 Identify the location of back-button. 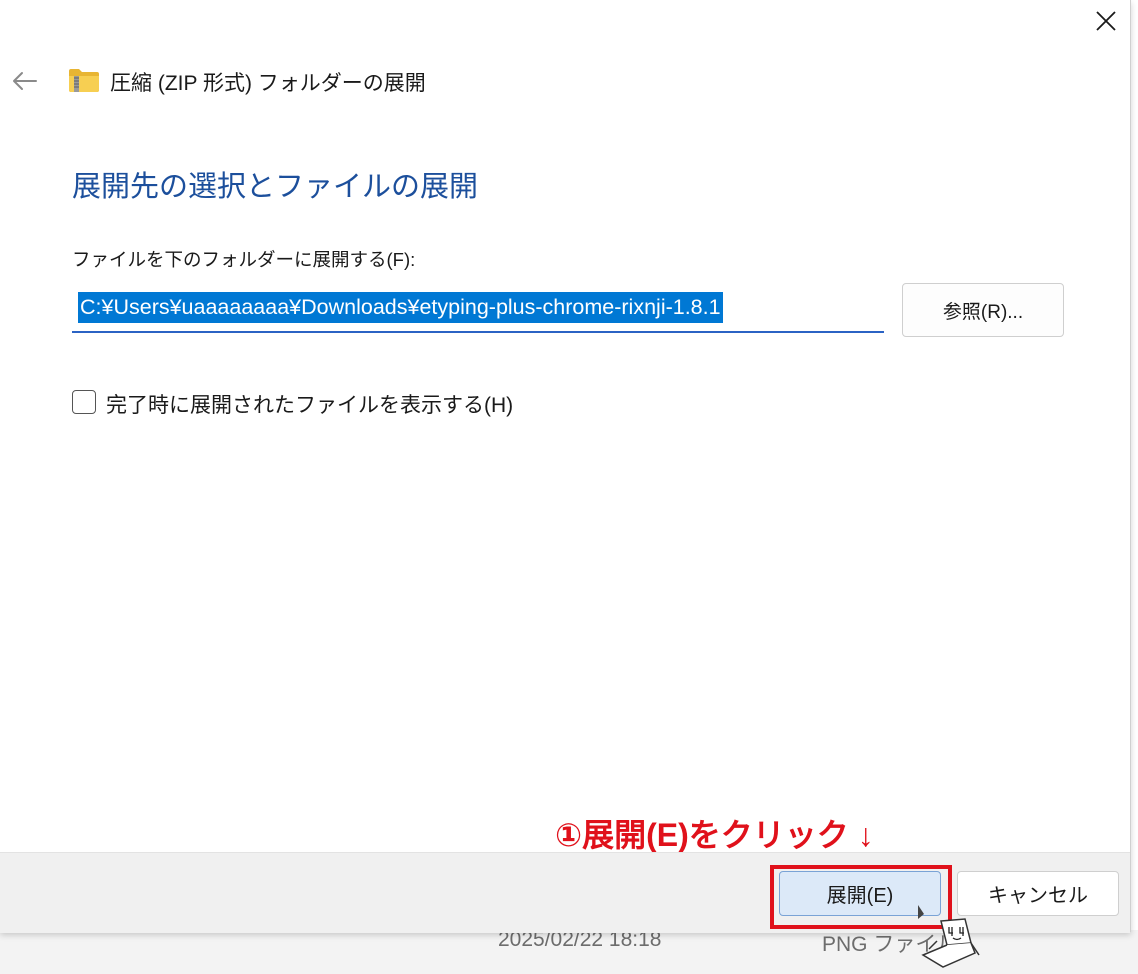
(24, 81).